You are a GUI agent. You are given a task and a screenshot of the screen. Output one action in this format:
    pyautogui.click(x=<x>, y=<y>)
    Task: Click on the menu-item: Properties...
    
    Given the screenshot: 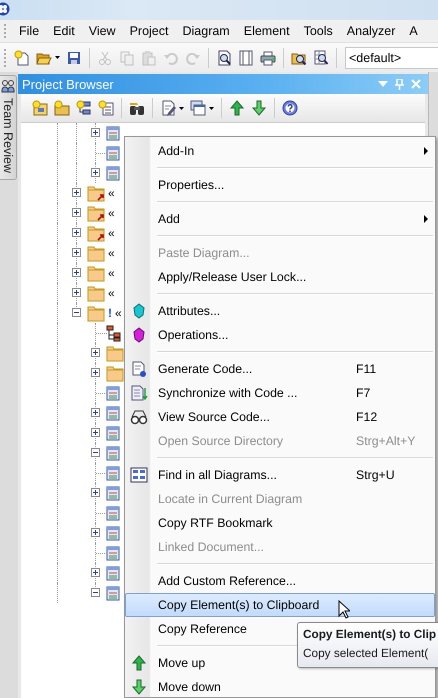 What is the action you would take?
    pyautogui.click(x=280, y=185)
    